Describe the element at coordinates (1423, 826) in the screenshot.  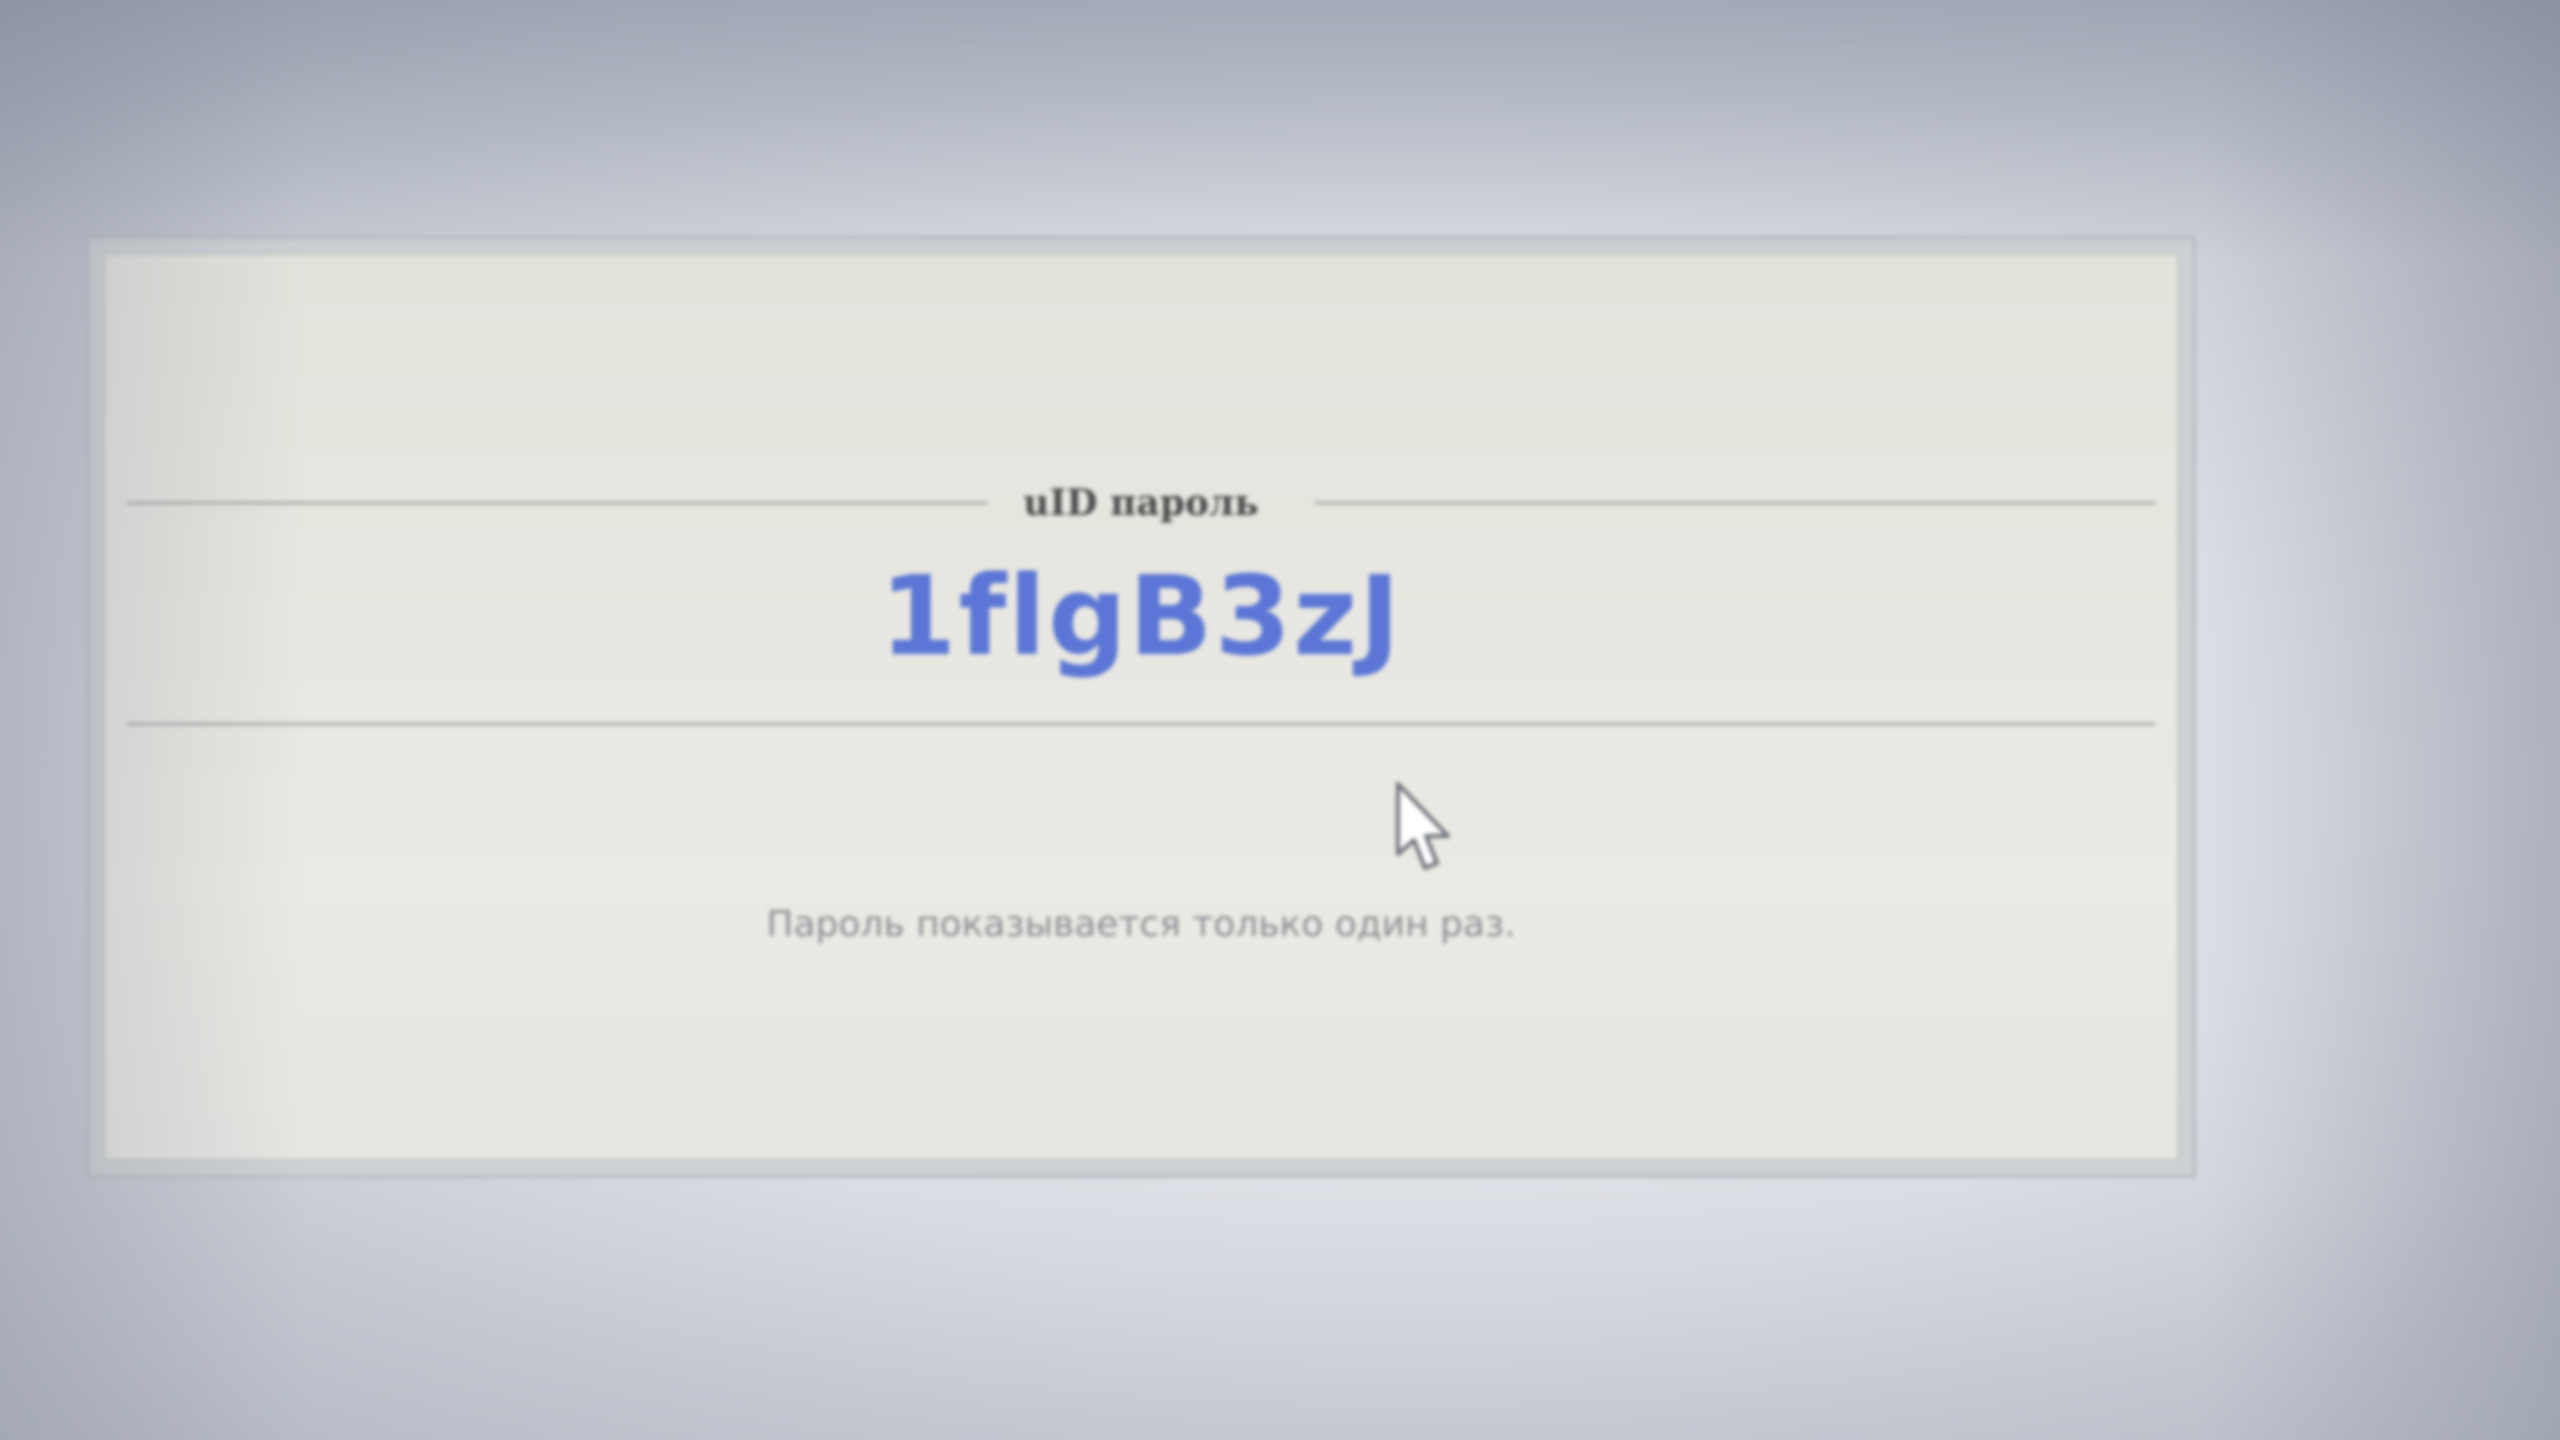
I see `arrow-pointer-icon` at that location.